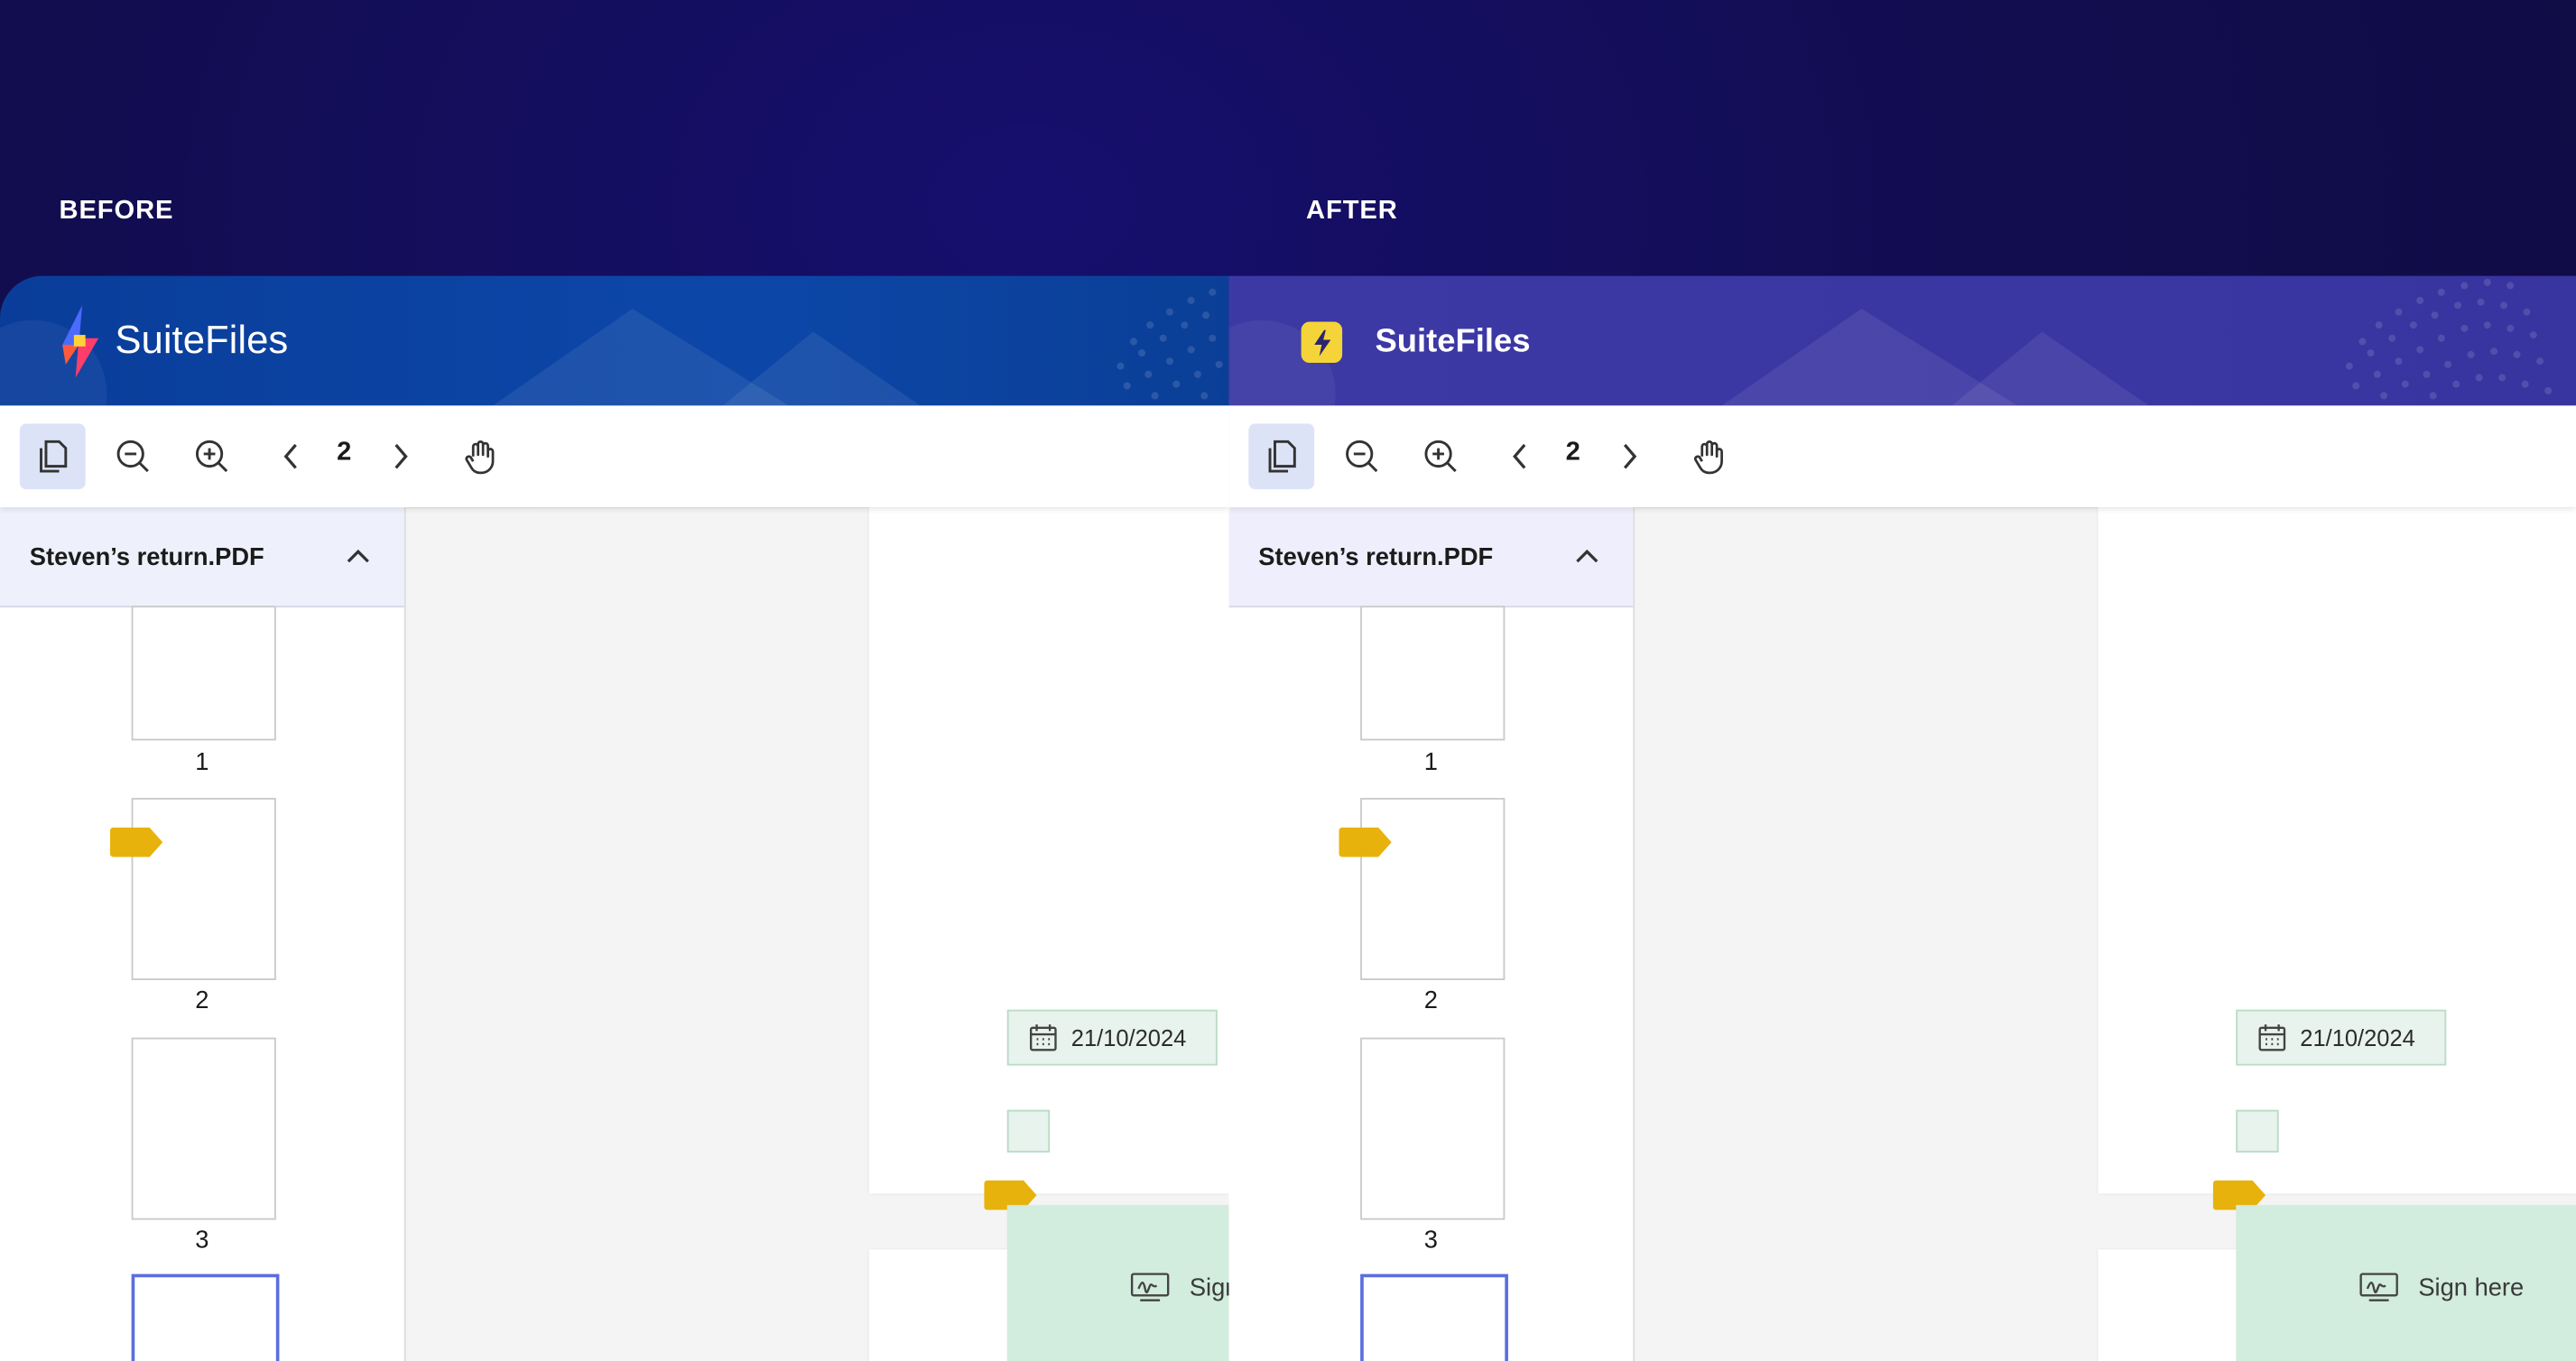 This screenshot has width=2576, height=1361. I want to click on document-text-fragment: __ _ ______ ___ ___, ___ _____ _, so click(2381, 776).